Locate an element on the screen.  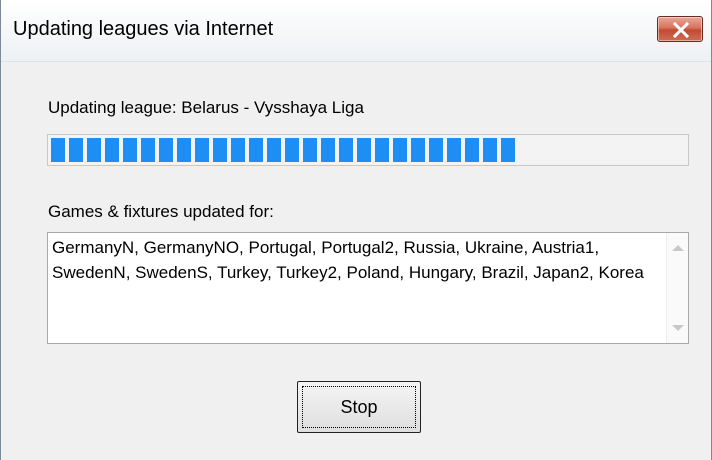
updating-league-label: Updating league: Belarus - Vysshaya Liga is located at coordinates (206, 107).